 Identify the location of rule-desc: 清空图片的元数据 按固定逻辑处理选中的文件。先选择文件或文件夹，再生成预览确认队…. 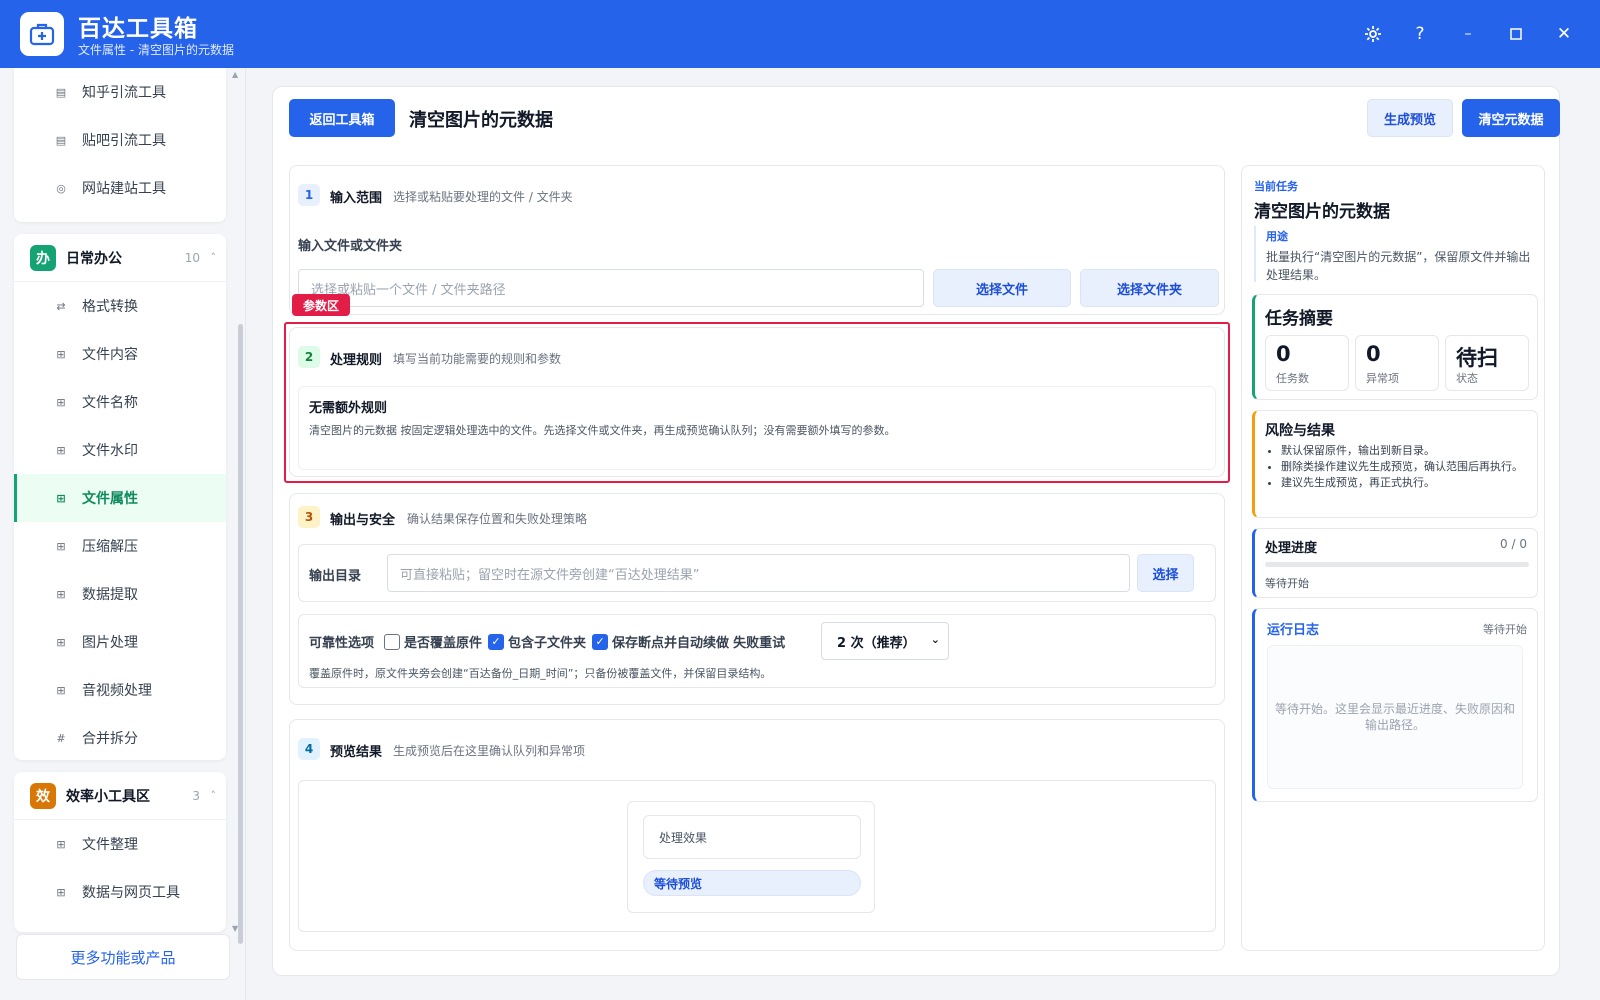
(602, 430).